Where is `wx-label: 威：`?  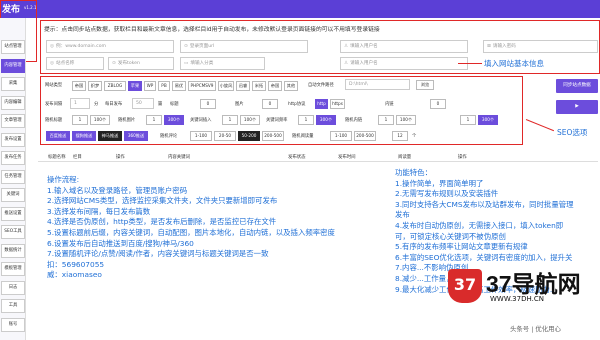
wx-label: 威： is located at coordinates (54, 275).